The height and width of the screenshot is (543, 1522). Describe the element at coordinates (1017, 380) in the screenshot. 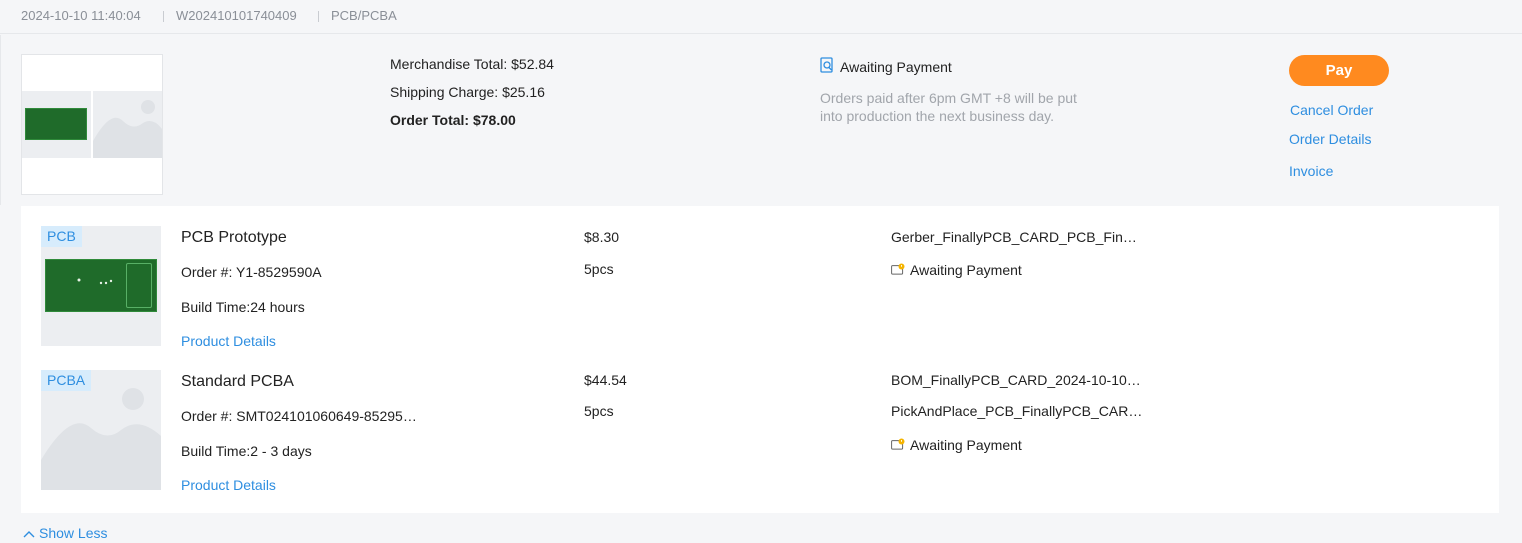

I see `product-file: BOM_FinallyPCB_CARD_2024-10-10.xlsx` at that location.